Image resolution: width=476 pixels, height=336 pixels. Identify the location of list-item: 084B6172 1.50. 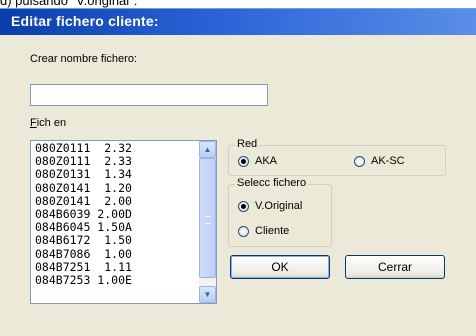
(117, 240).